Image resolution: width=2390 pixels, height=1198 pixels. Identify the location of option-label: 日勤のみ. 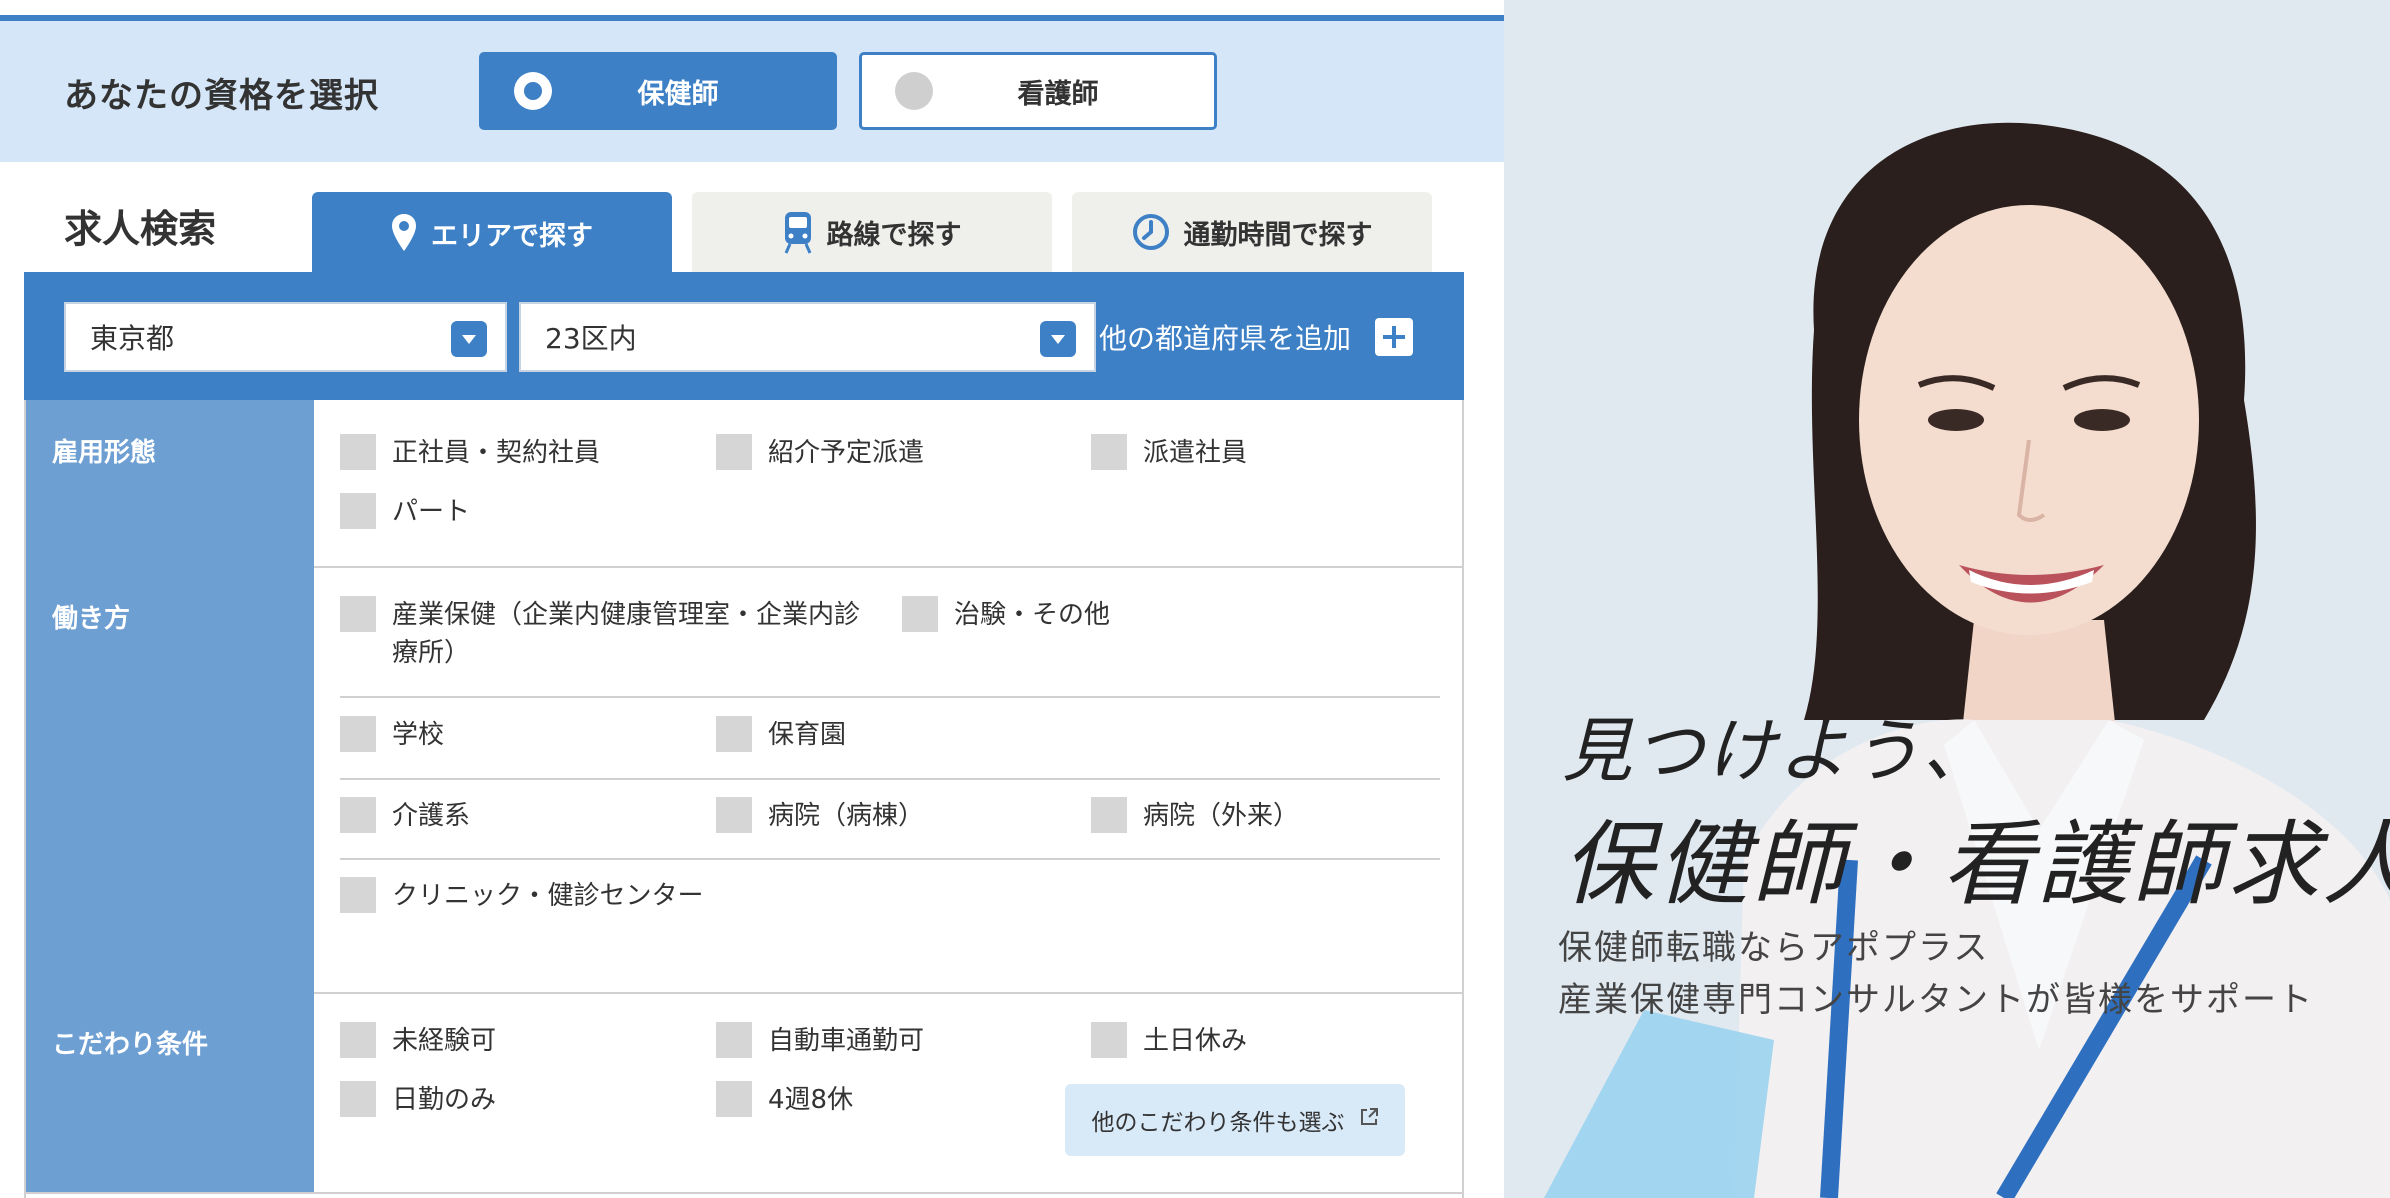
(444, 1100).